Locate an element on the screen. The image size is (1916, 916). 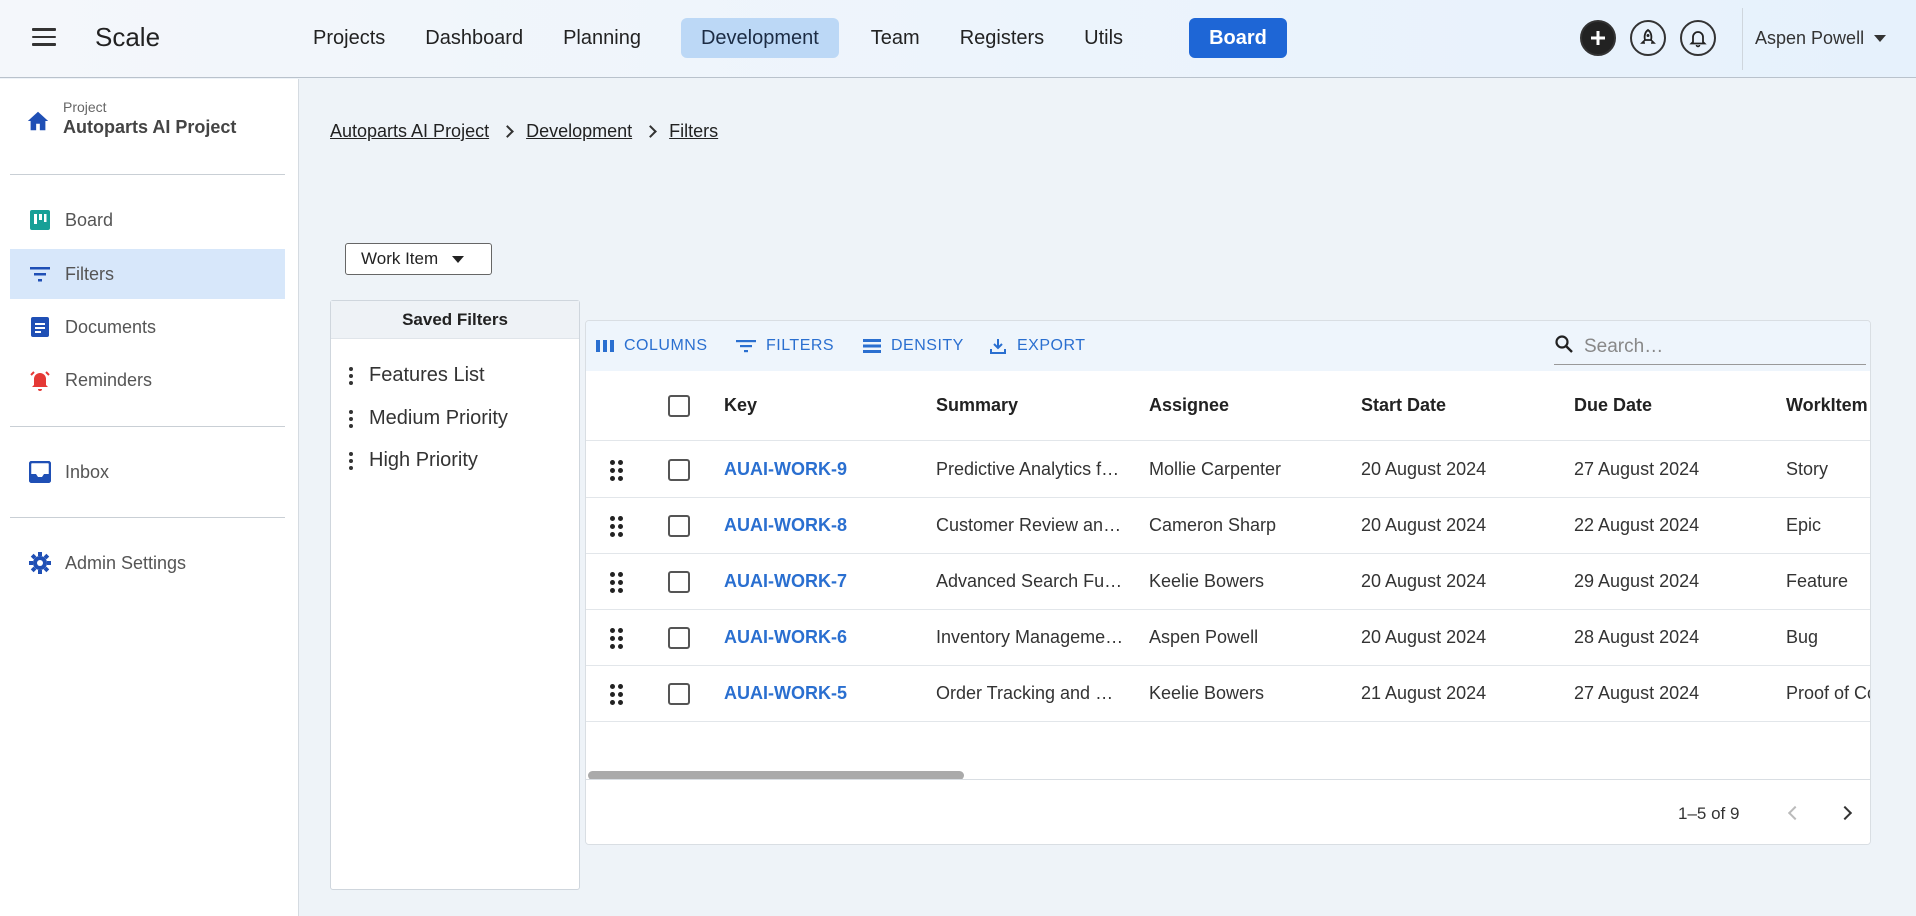
columns-button: COLUMNS is located at coordinates (652, 346).